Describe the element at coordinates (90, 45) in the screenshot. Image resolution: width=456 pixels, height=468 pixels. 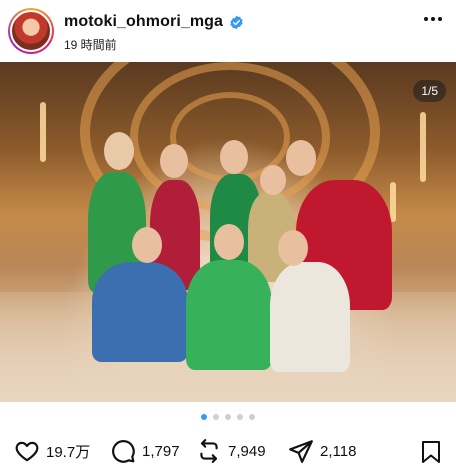
I see `post-timestamp: 19 時間前` at that location.